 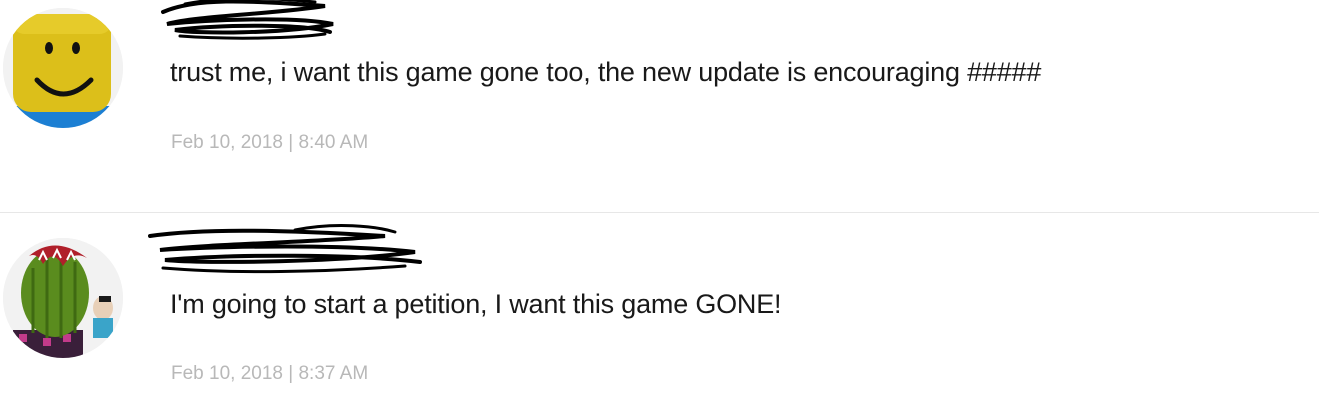 What do you see at coordinates (270, 142) in the screenshot?
I see `comment-timestamp: Feb 10, 2018 | 8:40 AM` at bounding box center [270, 142].